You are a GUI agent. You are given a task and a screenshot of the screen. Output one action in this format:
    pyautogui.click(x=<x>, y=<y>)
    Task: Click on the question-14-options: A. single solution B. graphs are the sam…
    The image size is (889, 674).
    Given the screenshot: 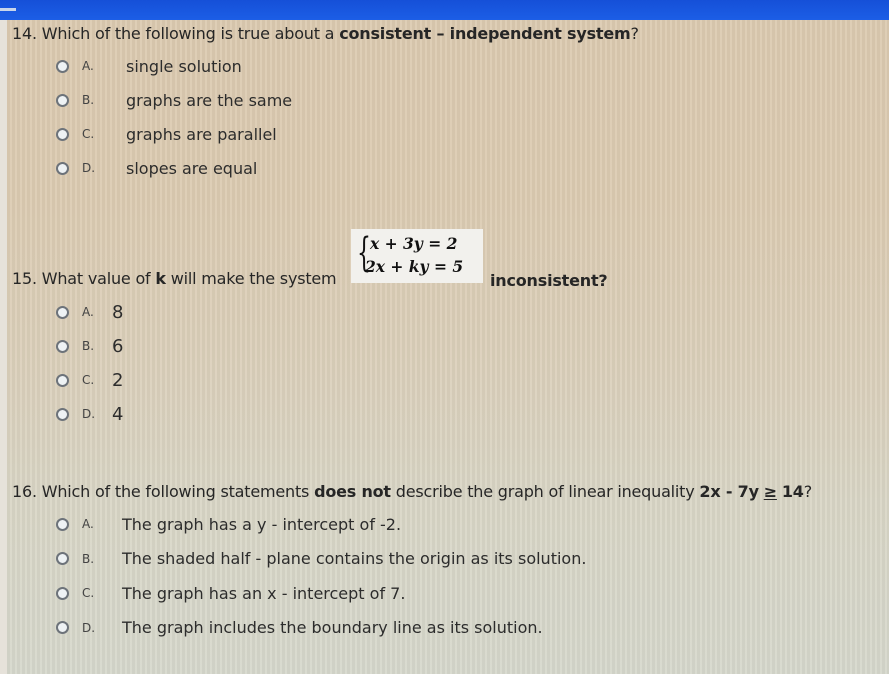 What is the action you would take?
    pyautogui.click(x=174, y=117)
    